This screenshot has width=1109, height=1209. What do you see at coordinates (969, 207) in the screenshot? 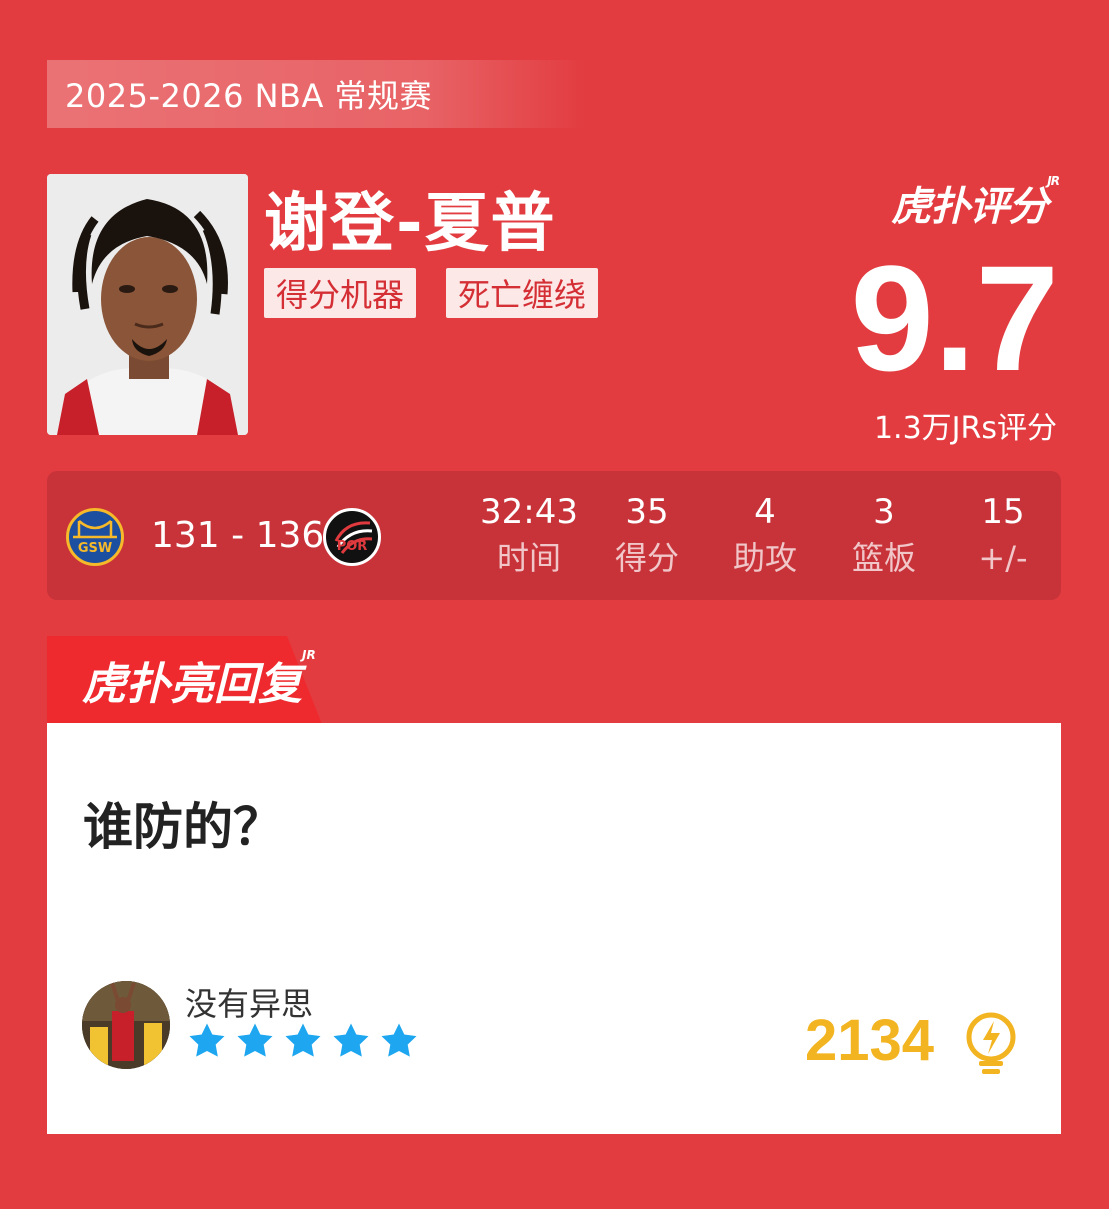
I see `hupu-rating-logo-text: 虎扑评分` at bounding box center [969, 207].